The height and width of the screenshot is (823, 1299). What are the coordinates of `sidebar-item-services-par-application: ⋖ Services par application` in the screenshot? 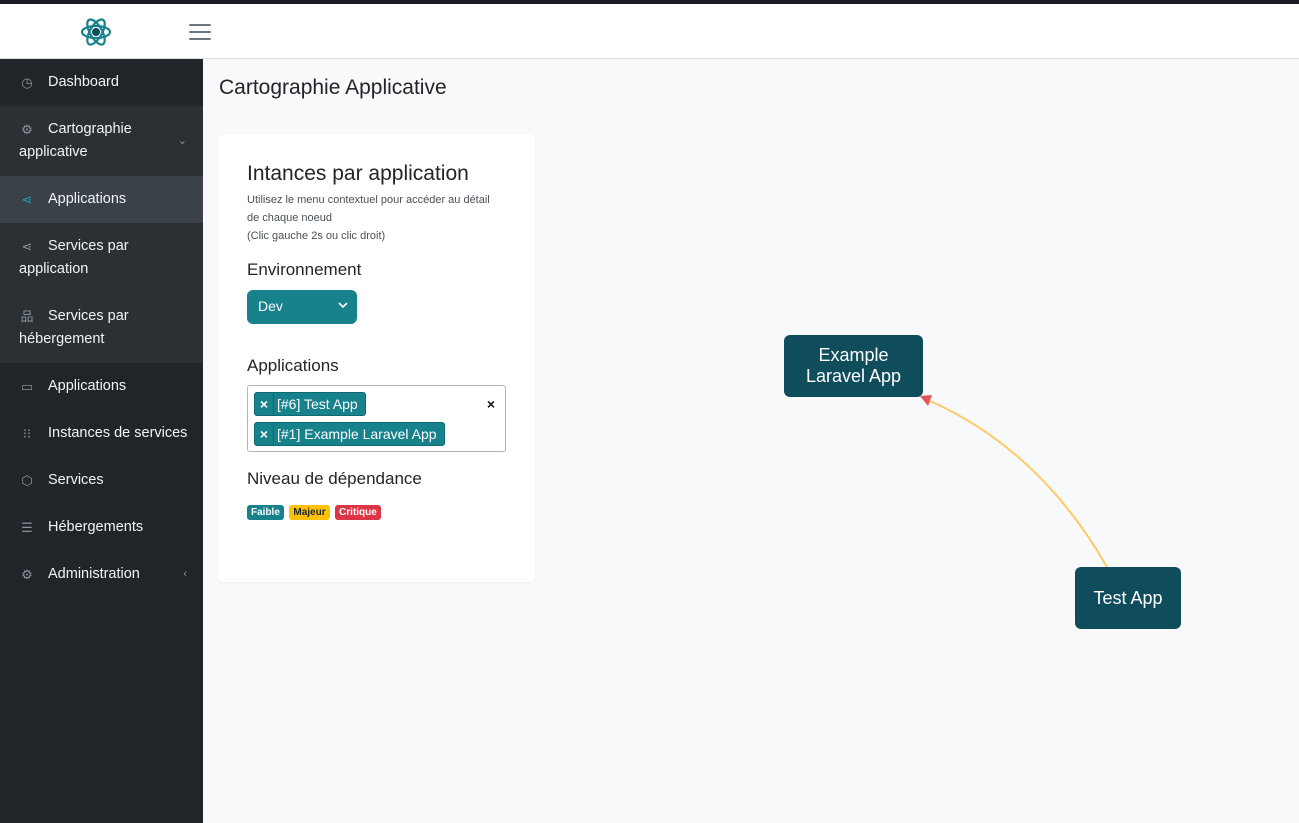 It's located at (101, 258).